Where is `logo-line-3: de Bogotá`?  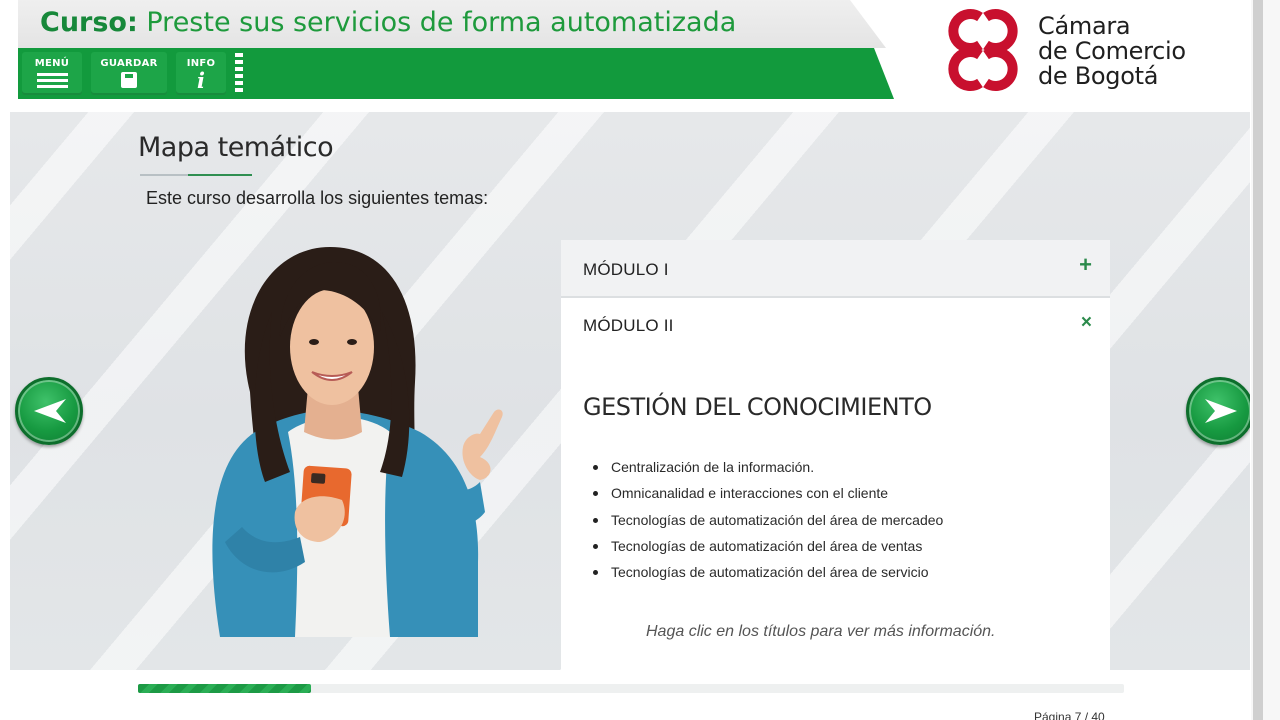 logo-line-3: de Bogotá is located at coordinates (1098, 76).